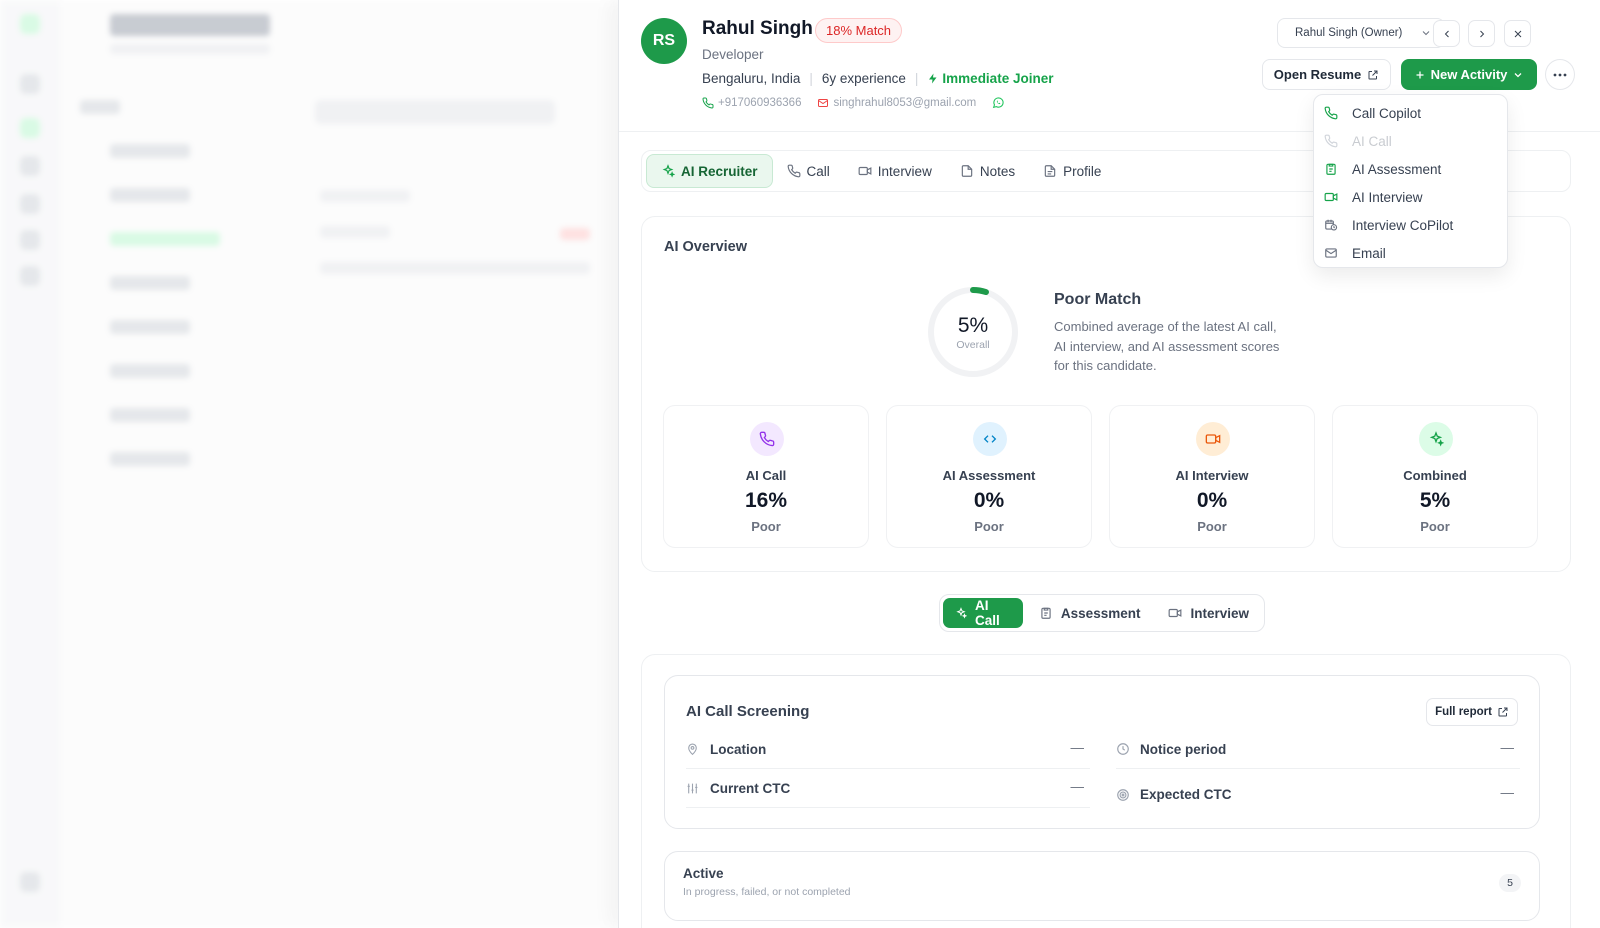 This screenshot has height=928, width=1600. What do you see at coordinates (904, 171) in the screenshot?
I see `tab-label: Interview` at bounding box center [904, 171].